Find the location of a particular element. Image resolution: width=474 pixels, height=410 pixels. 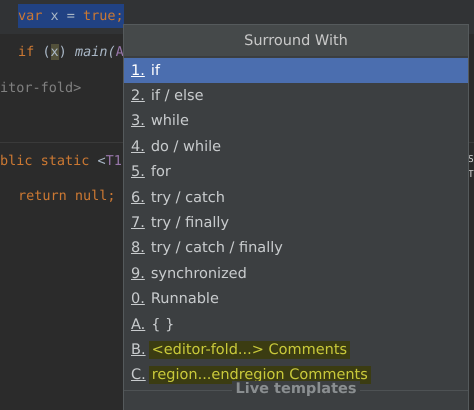

menu-item: 5. for is located at coordinates (296, 172).